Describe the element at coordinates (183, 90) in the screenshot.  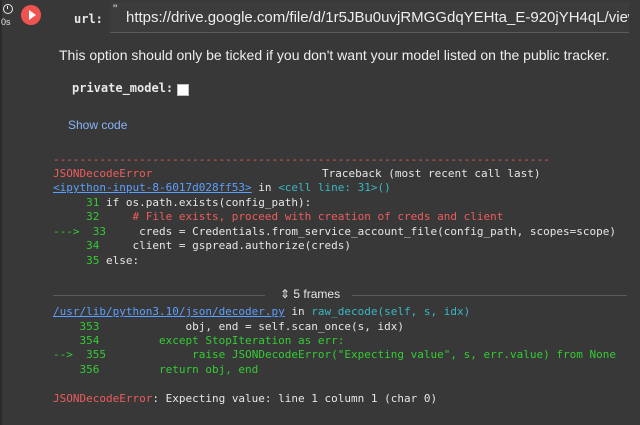
I see `private-model-checkbox` at that location.